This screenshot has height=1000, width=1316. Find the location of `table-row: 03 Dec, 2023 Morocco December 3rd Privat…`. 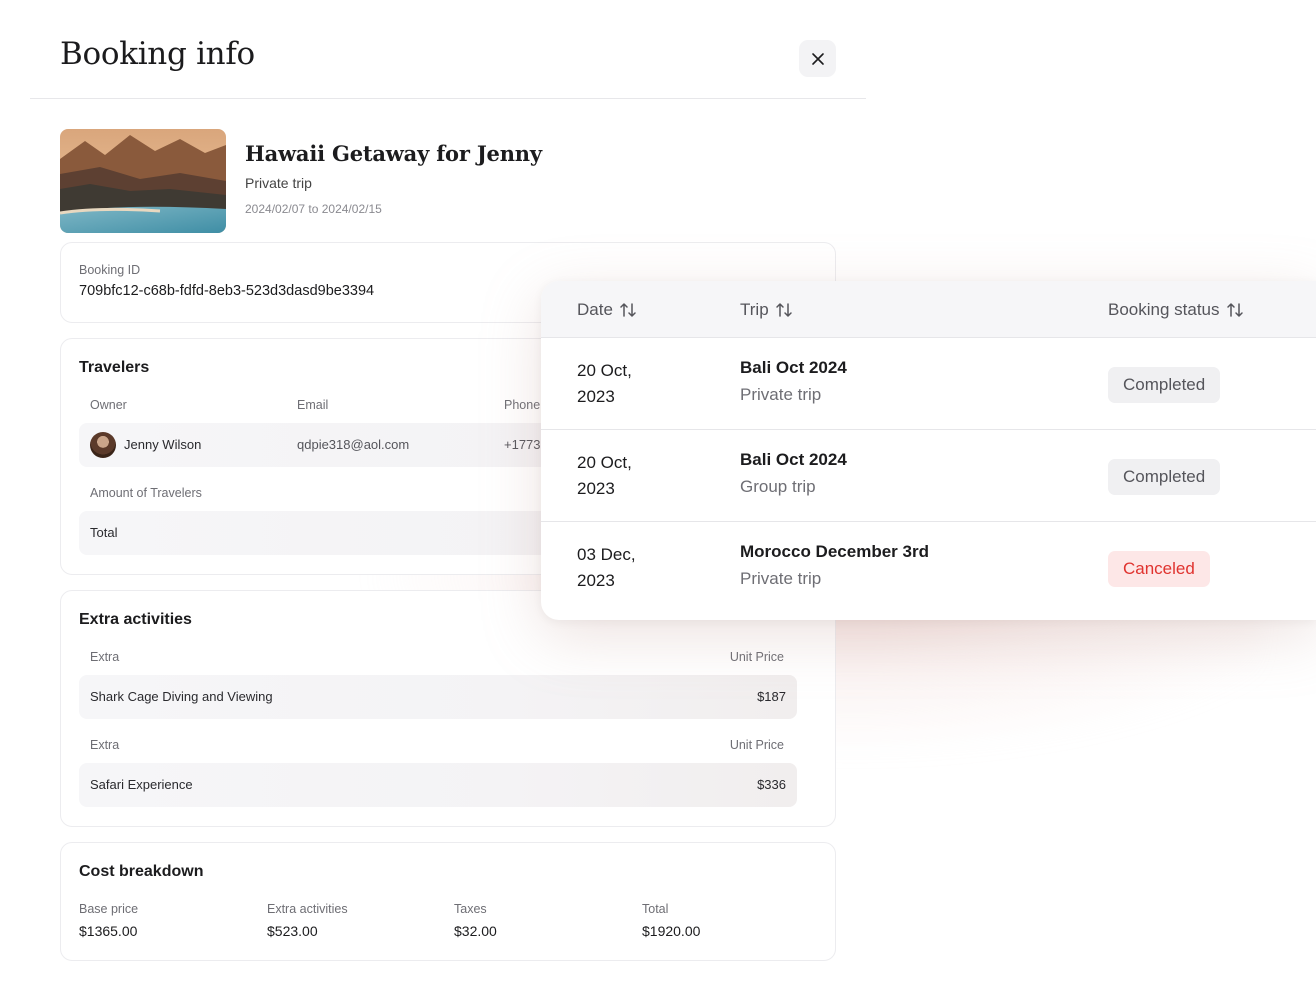

table-row: 03 Dec, 2023 Morocco December 3rd Privat… is located at coordinates (928, 568).